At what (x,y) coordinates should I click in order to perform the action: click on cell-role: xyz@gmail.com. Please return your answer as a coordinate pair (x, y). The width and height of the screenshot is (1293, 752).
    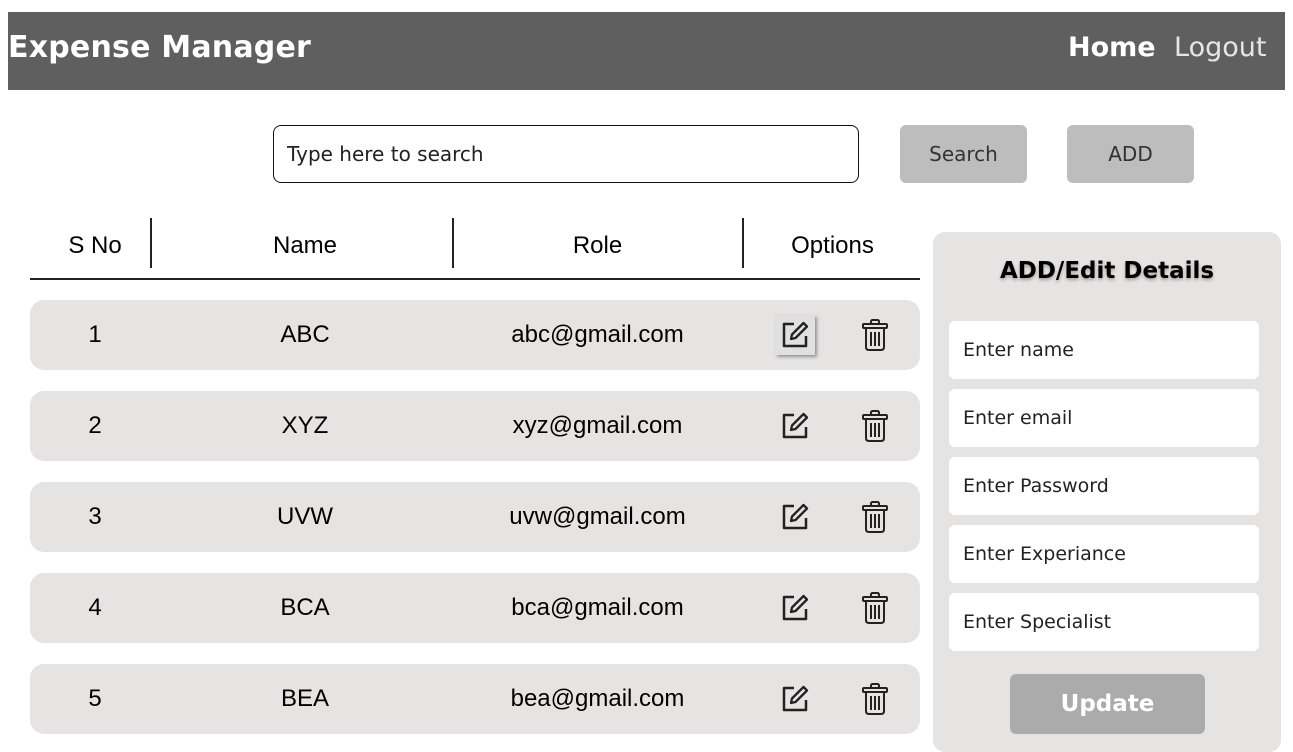
    Looking at the image, I should click on (597, 425).